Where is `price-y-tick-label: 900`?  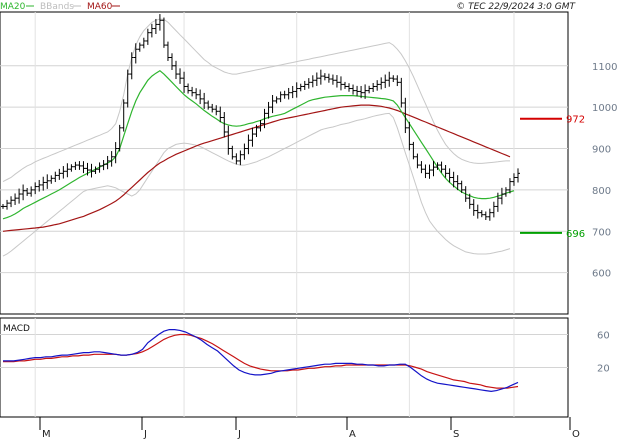 price-y-tick-label: 900 is located at coordinates (601, 150).